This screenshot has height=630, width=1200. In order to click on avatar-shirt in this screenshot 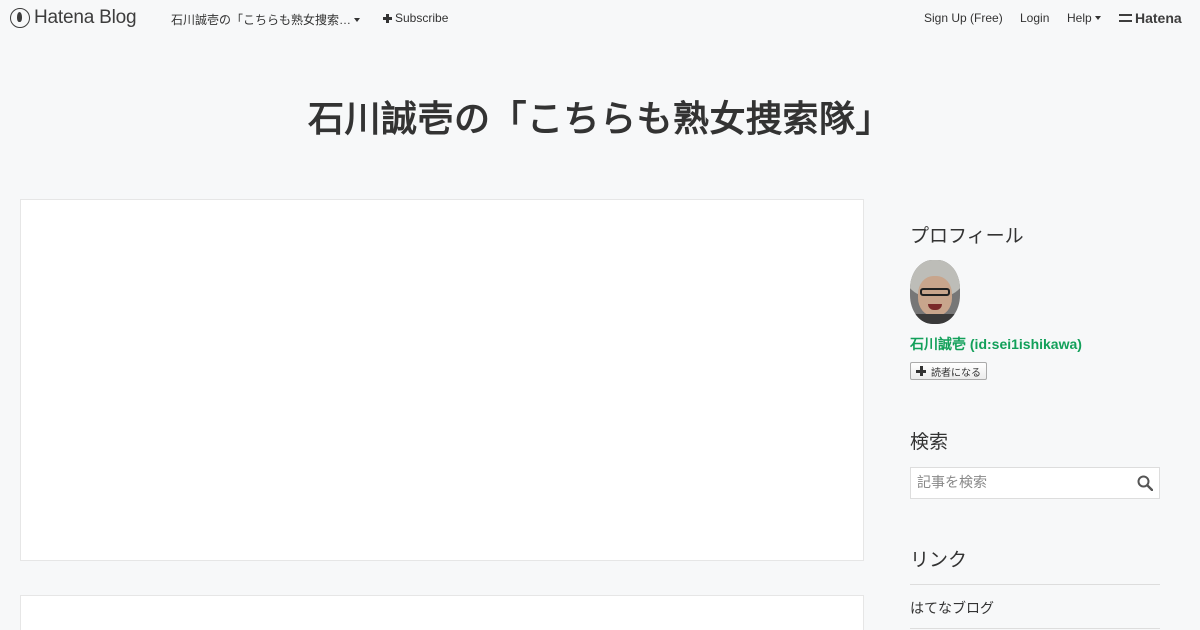, I will do `click(935, 319)`.